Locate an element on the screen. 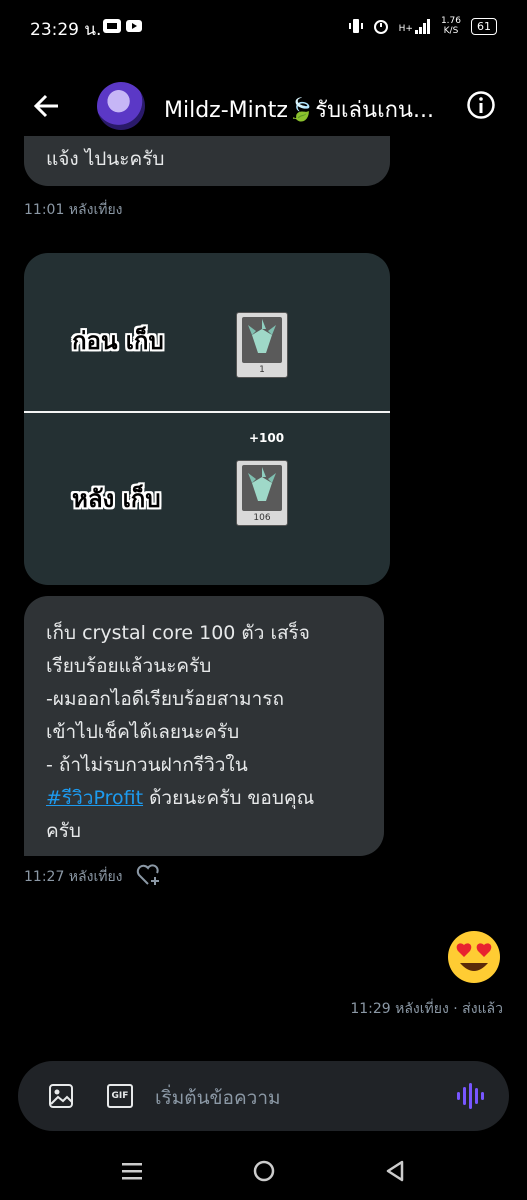 Image resolution: width=527 pixels, height=1200 pixels. net-speed-unit: K/S is located at coordinates (451, 31).